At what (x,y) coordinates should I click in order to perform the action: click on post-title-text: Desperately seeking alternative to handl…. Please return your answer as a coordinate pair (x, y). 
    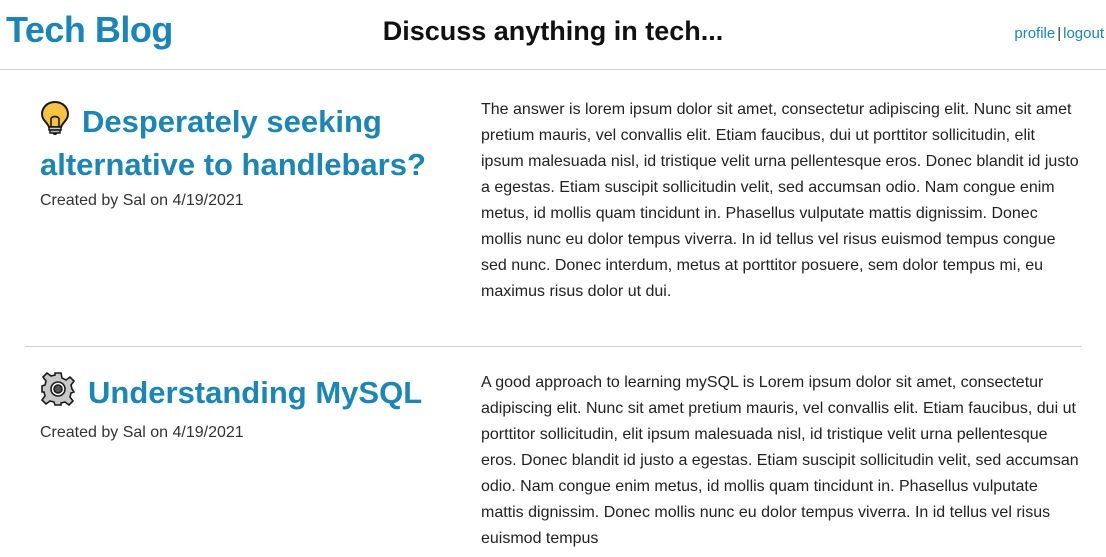
    Looking at the image, I should click on (233, 143).